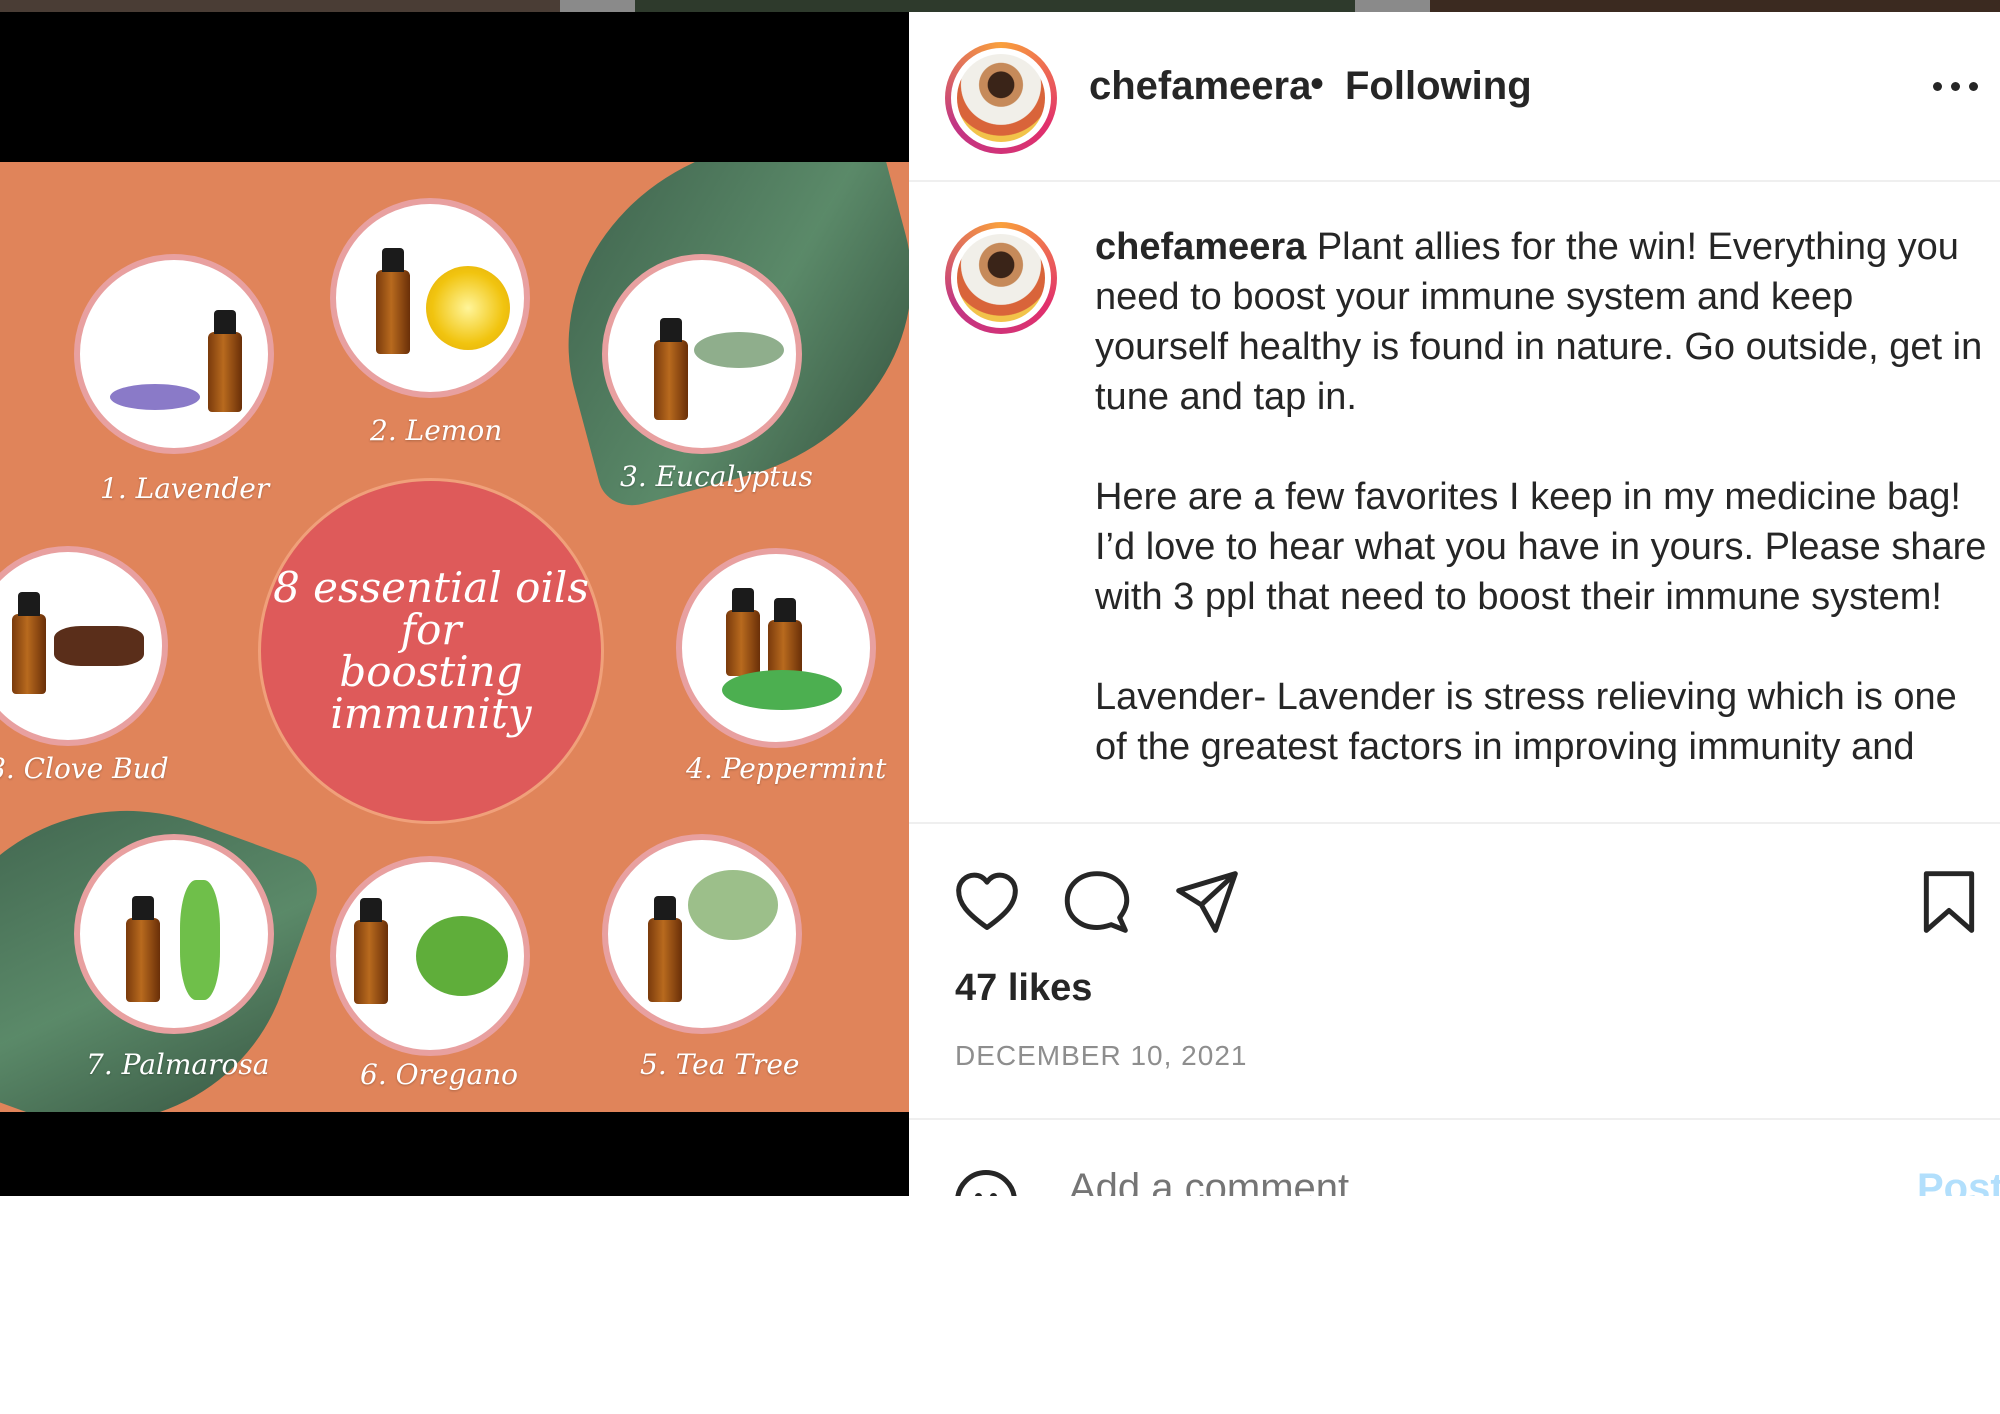 The image size is (2000, 1414). What do you see at coordinates (436, 430) in the screenshot?
I see `oil-label: 2. Lemon` at bounding box center [436, 430].